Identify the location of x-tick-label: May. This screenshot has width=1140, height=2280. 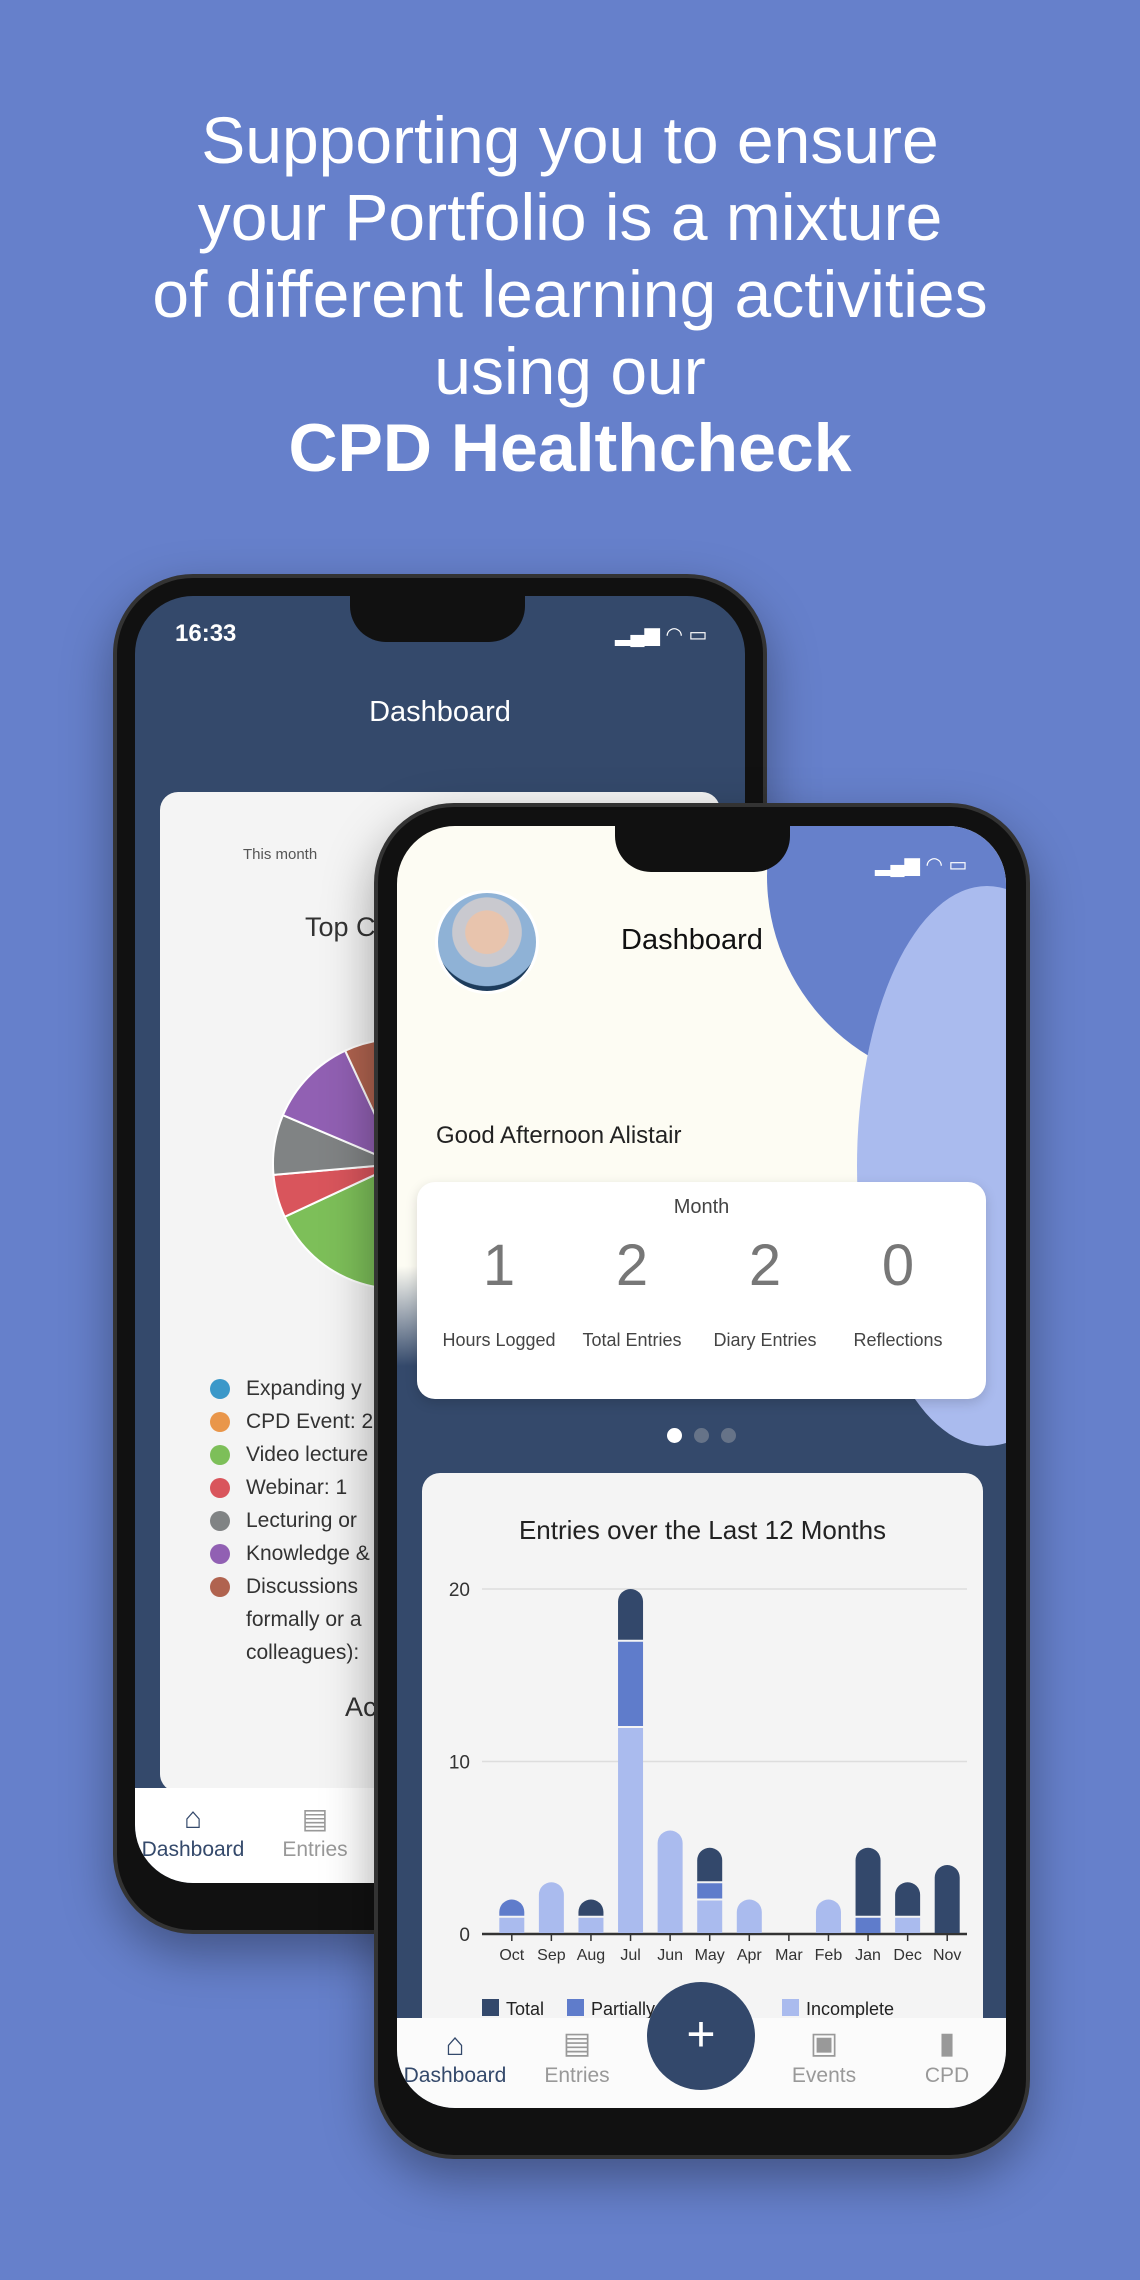
(710, 1955).